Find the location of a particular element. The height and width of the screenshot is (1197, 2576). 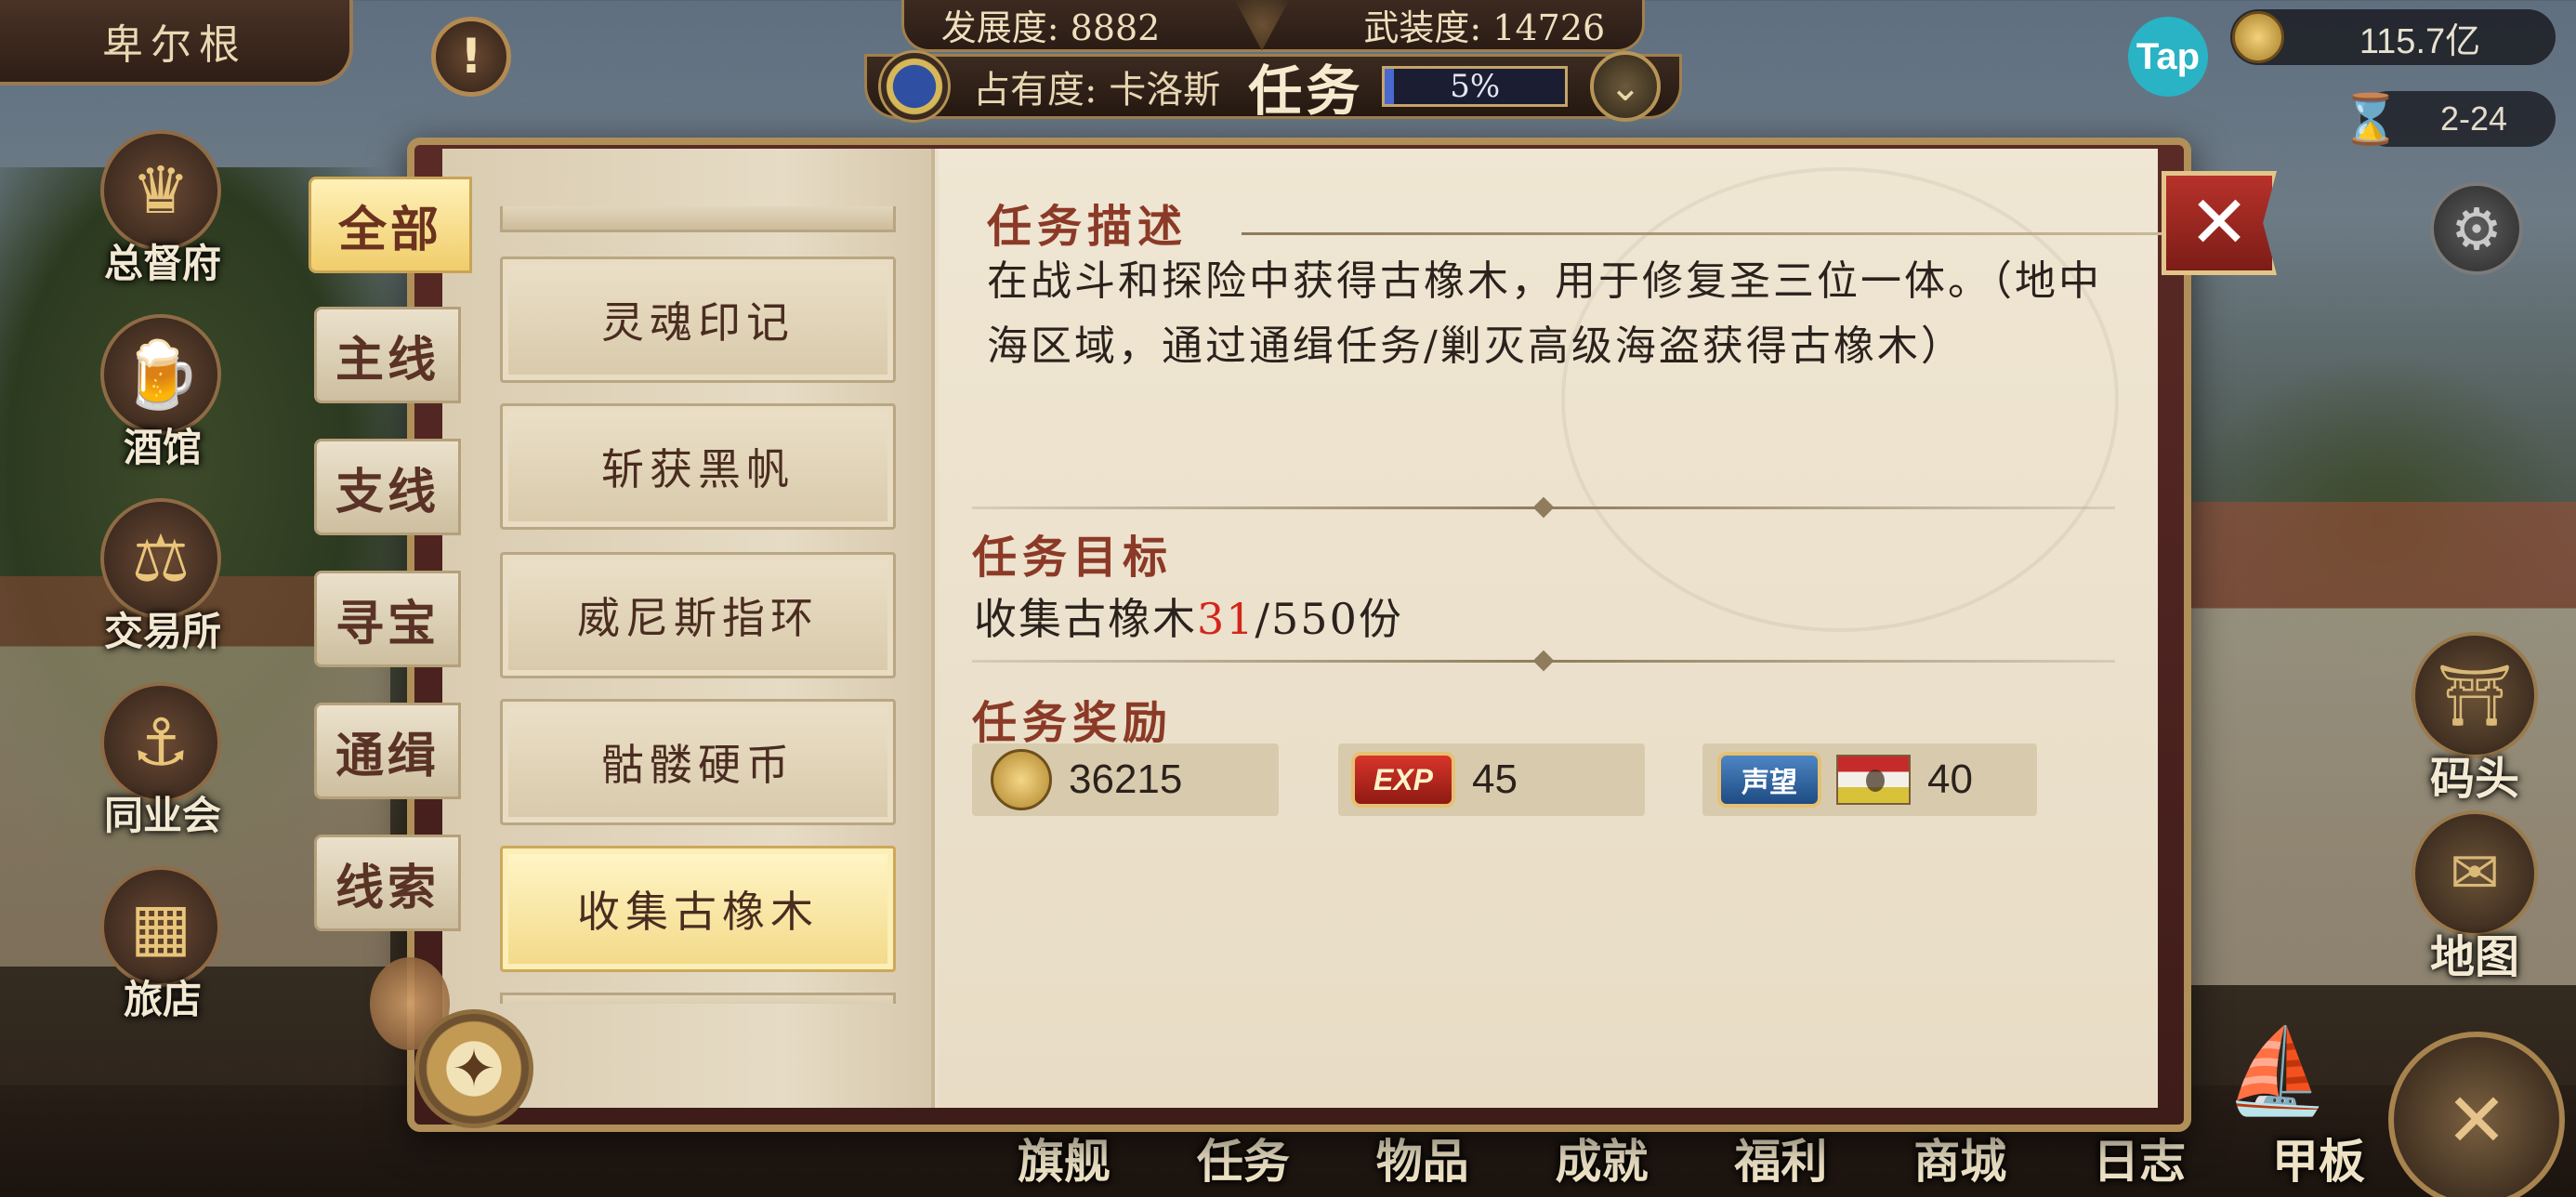

nav-tasks: 任务 is located at coordinates (1243, 1158).